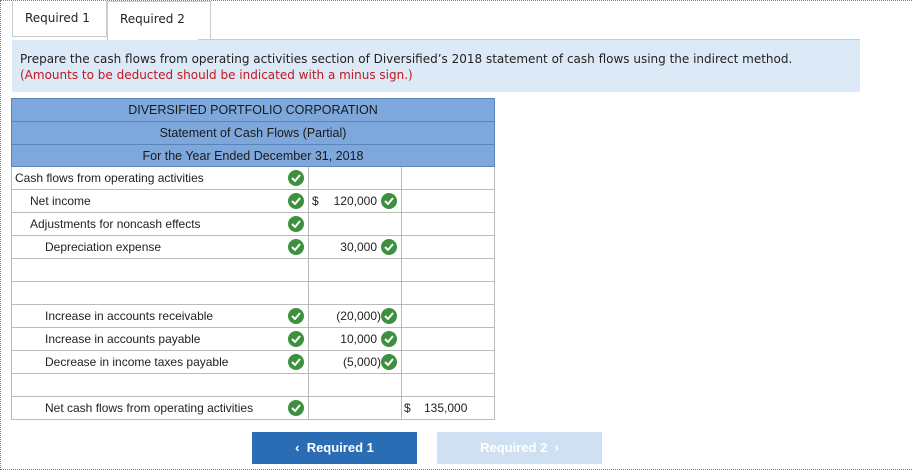  I want to click on row-label: Increase in accounts payable, so click(123, 339).